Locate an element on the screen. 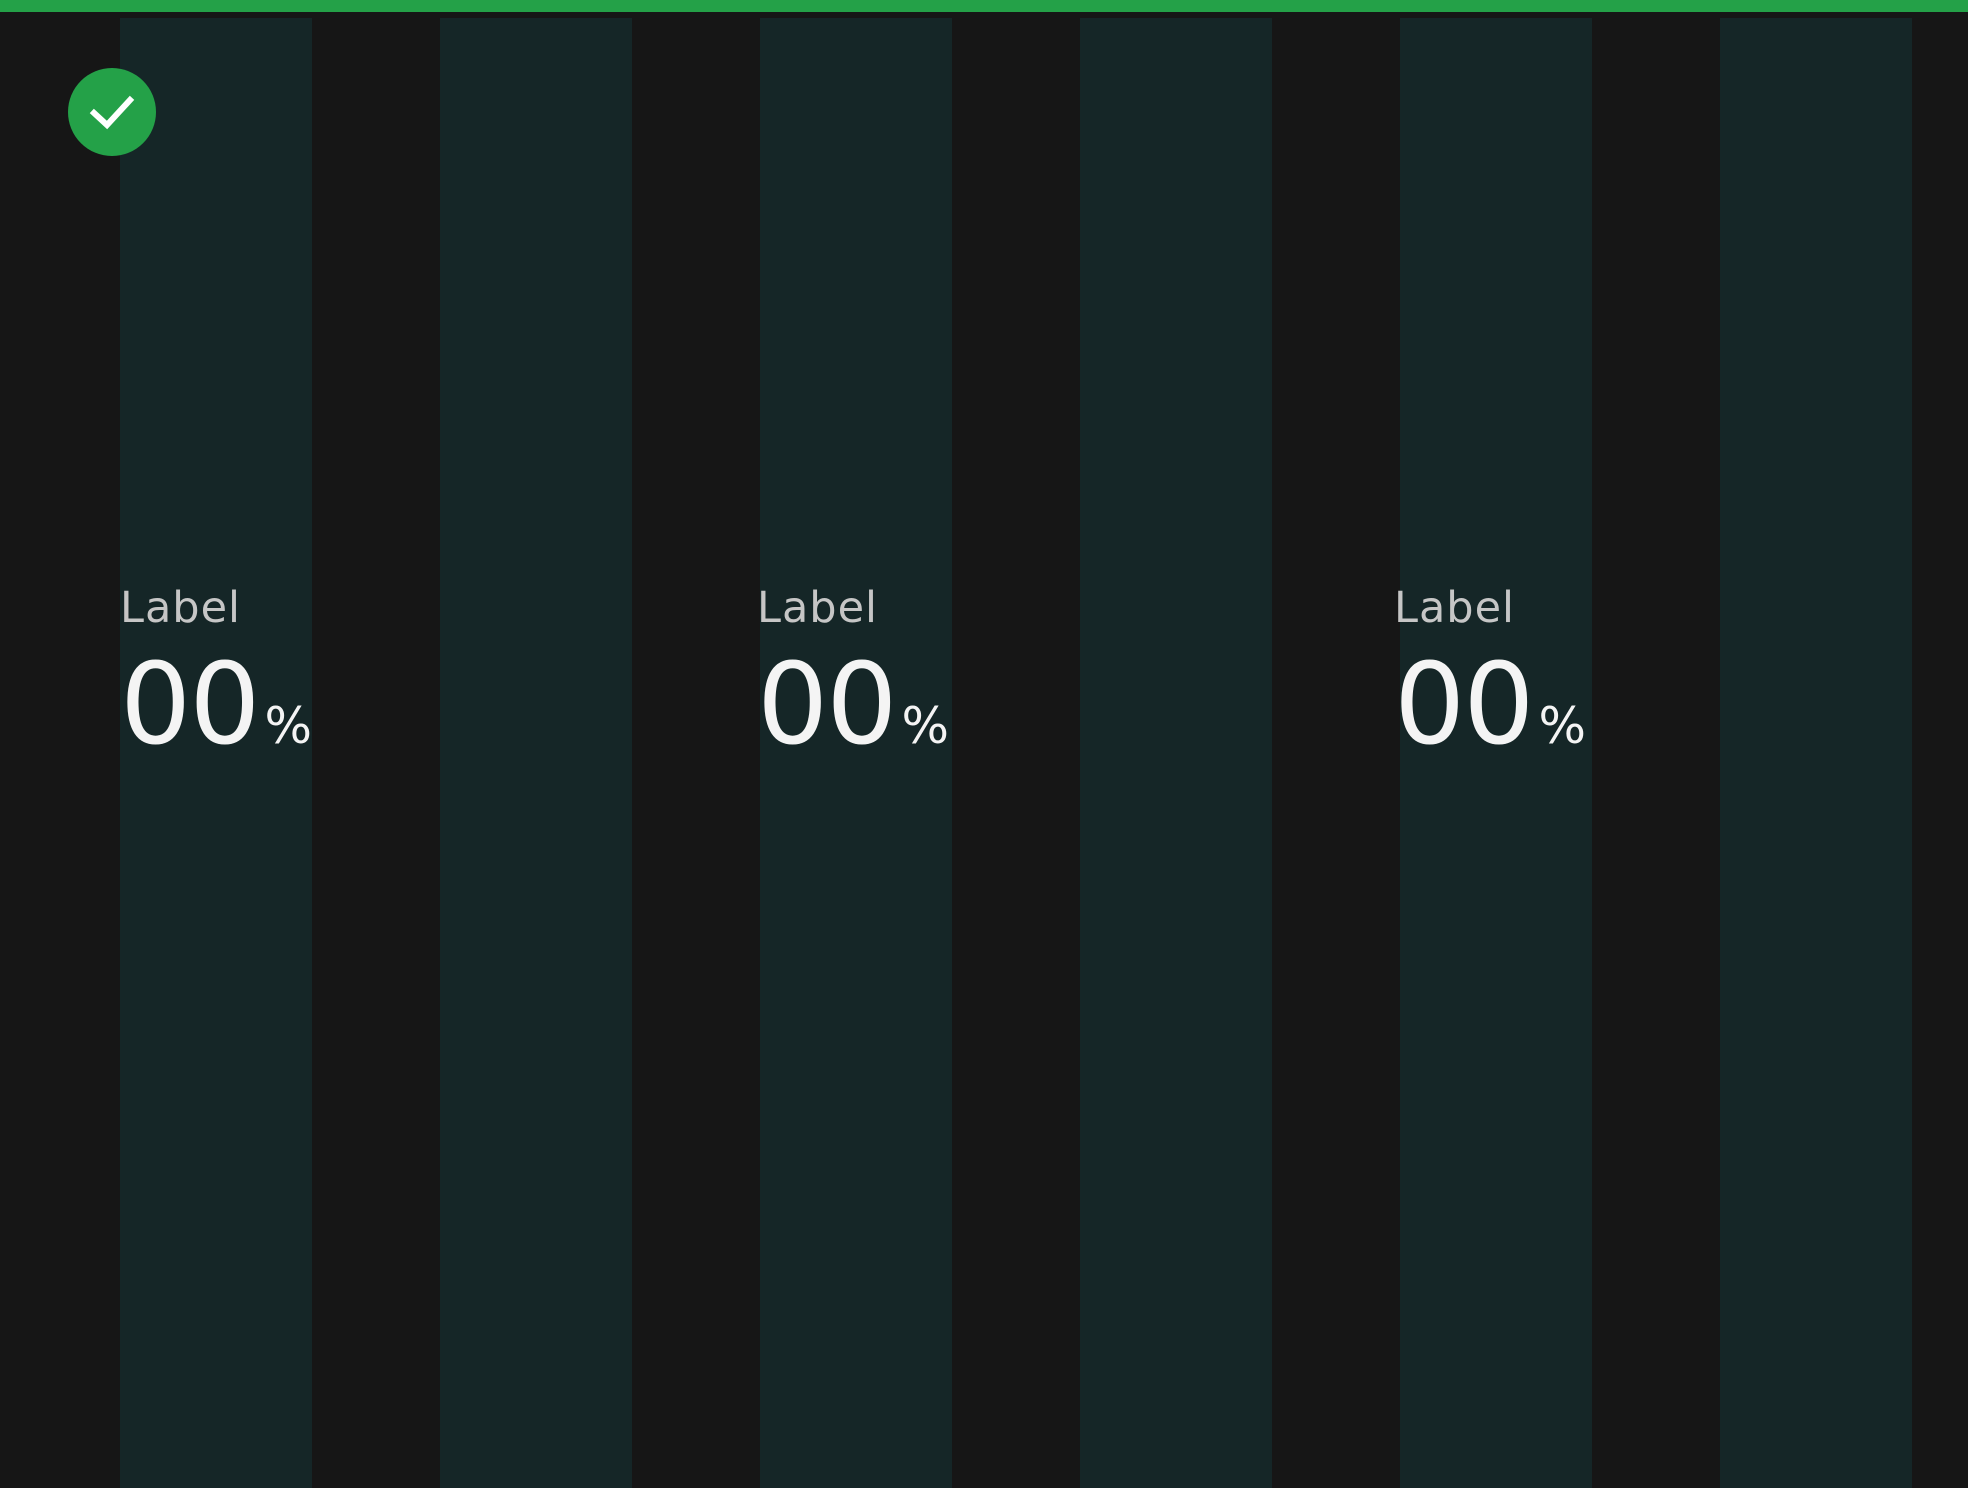 The height and width of the screenshot is (1488, 1968). stat-card-1: Label 00% is located at coordinates (400, 678).